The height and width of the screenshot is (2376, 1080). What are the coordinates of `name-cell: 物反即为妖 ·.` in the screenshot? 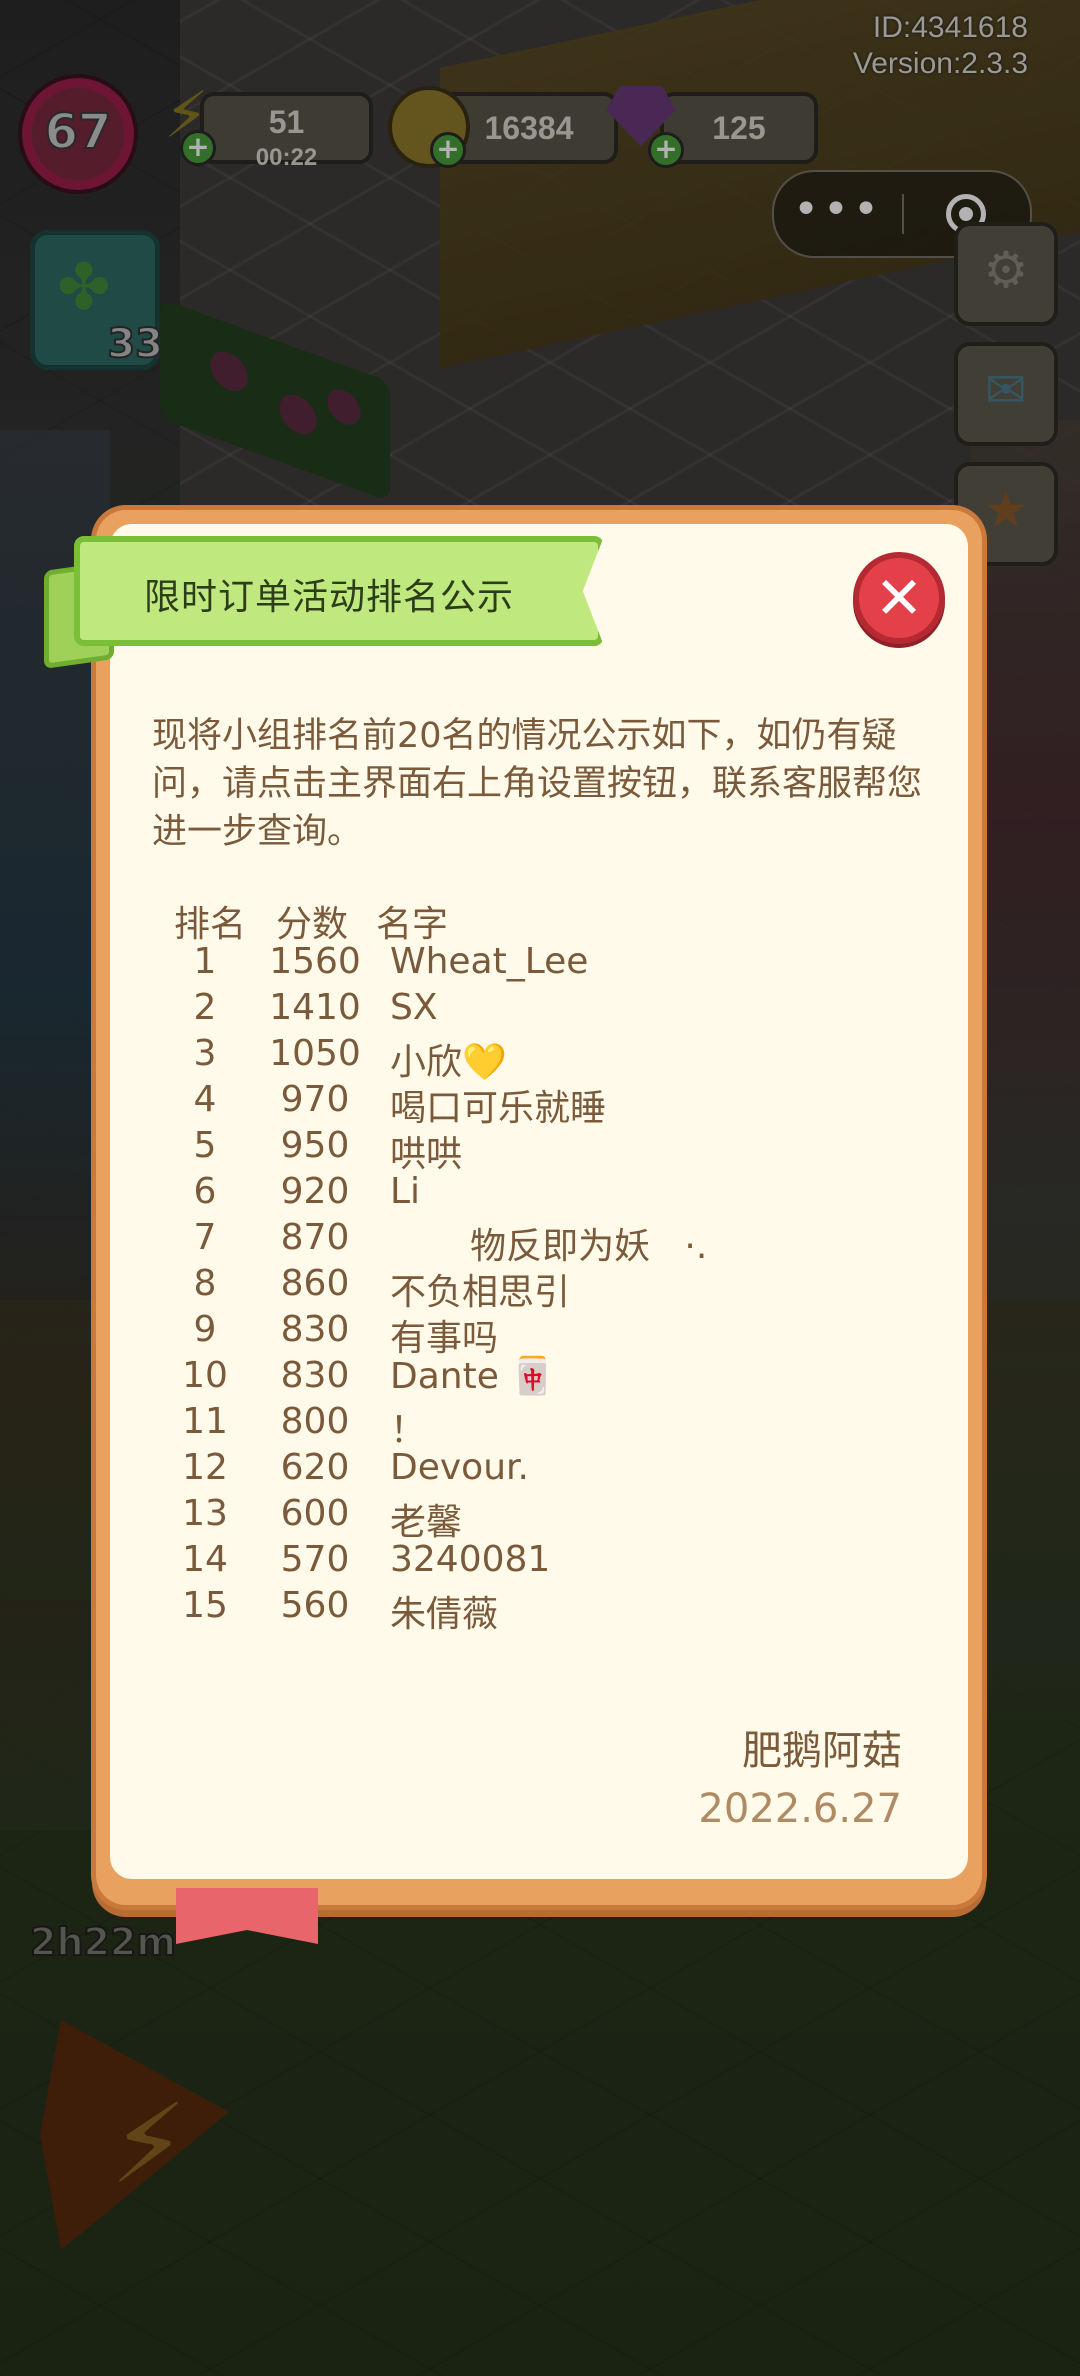 It's located at (549, 1246).